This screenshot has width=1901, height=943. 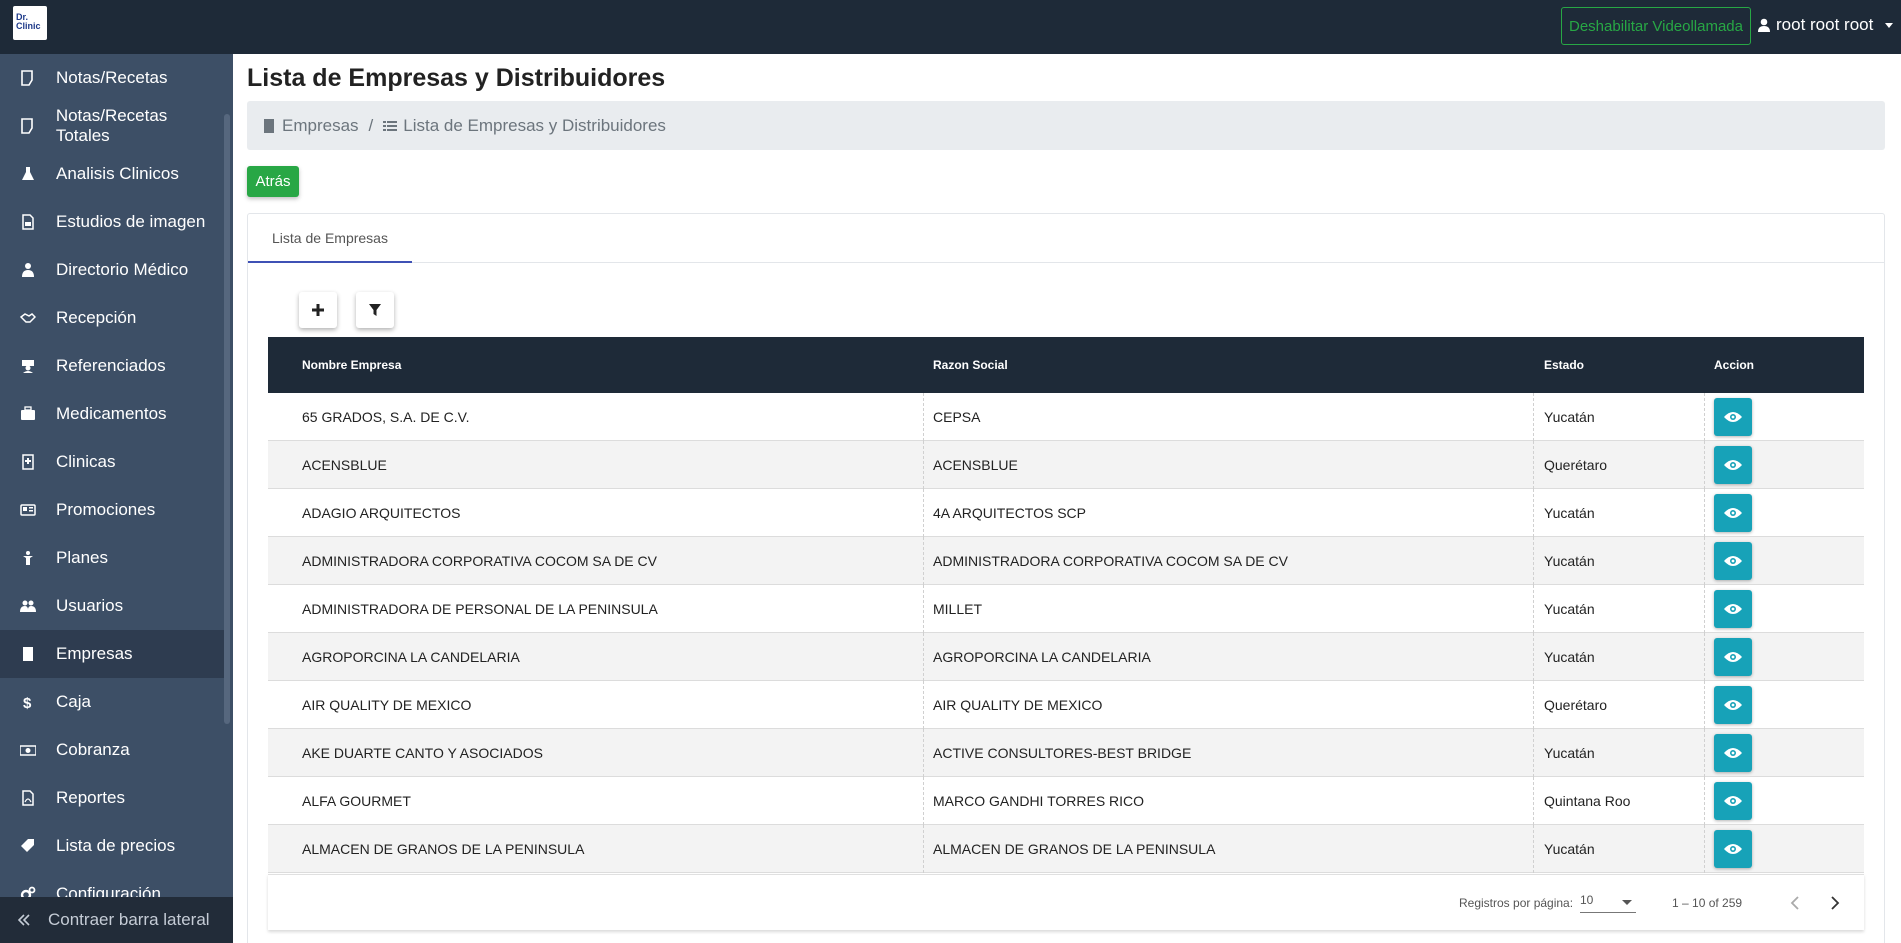 I want to click on breadcrumb-current: Lista de Empresas y Distribuidores, so click(x=534, y=125).